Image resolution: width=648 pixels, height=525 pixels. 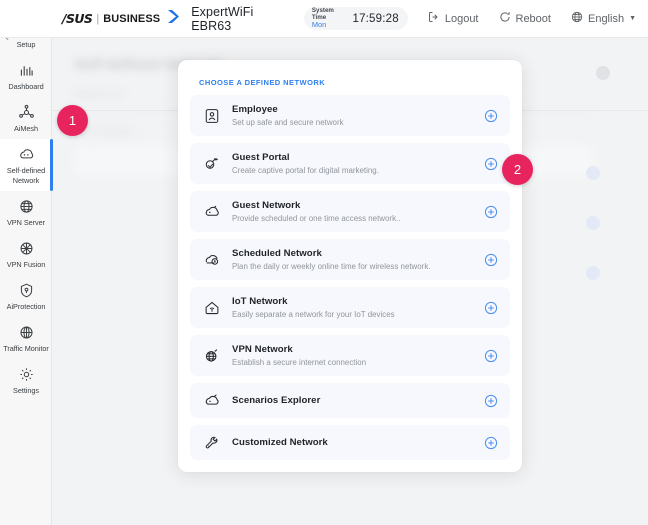 What do you see at coordinates (212, 356) in the screenshot?
I see `vpn-network-globe-icon` at bounding box center [212, 356].